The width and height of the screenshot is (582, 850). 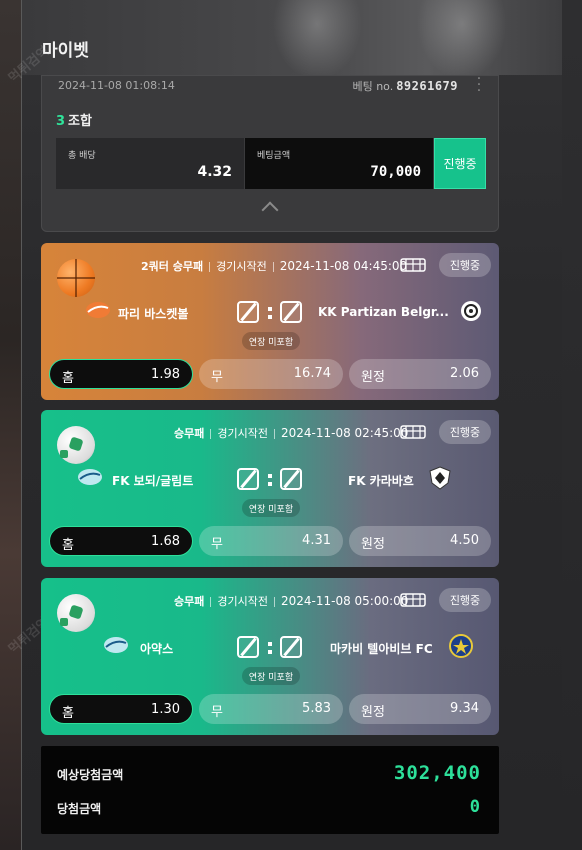 I want to click on home-odds-button: 홈 1.98, so click(x=121, y=374).